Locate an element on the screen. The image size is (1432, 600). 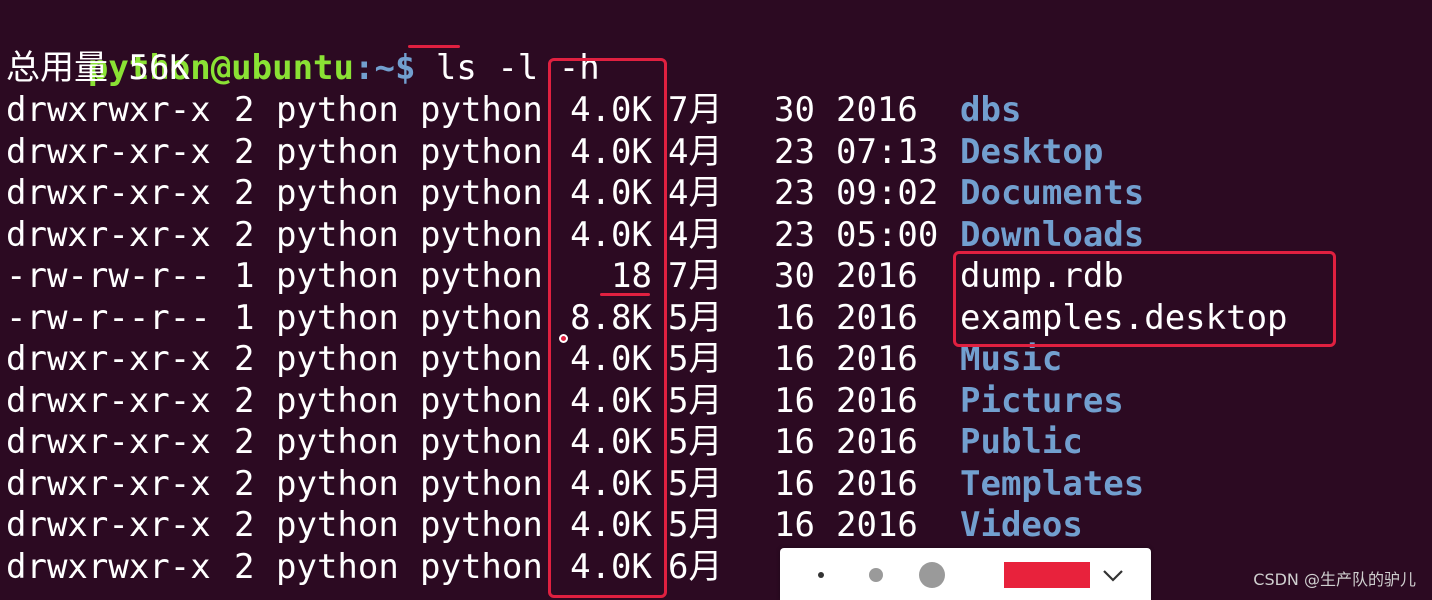
entry-time: 09:02 is located at coordinates (887, 193).